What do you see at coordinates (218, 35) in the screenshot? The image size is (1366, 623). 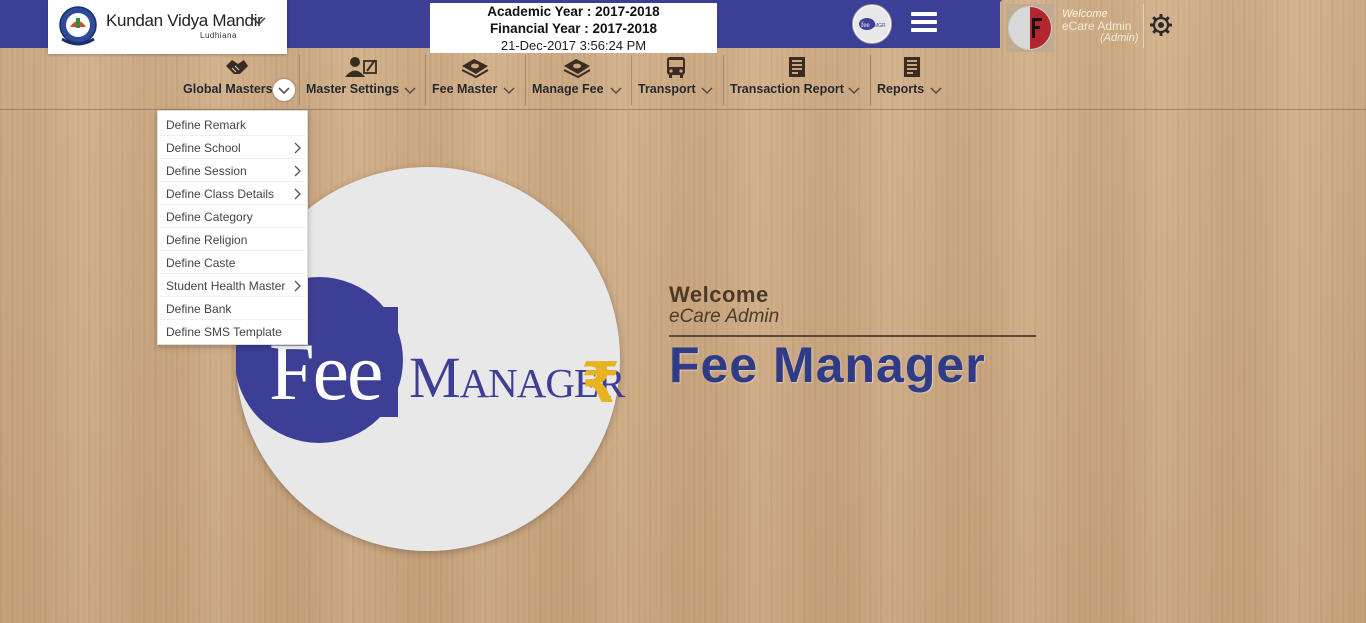 I see `school-city: Ludhiana` at bounding box center [218, 35].